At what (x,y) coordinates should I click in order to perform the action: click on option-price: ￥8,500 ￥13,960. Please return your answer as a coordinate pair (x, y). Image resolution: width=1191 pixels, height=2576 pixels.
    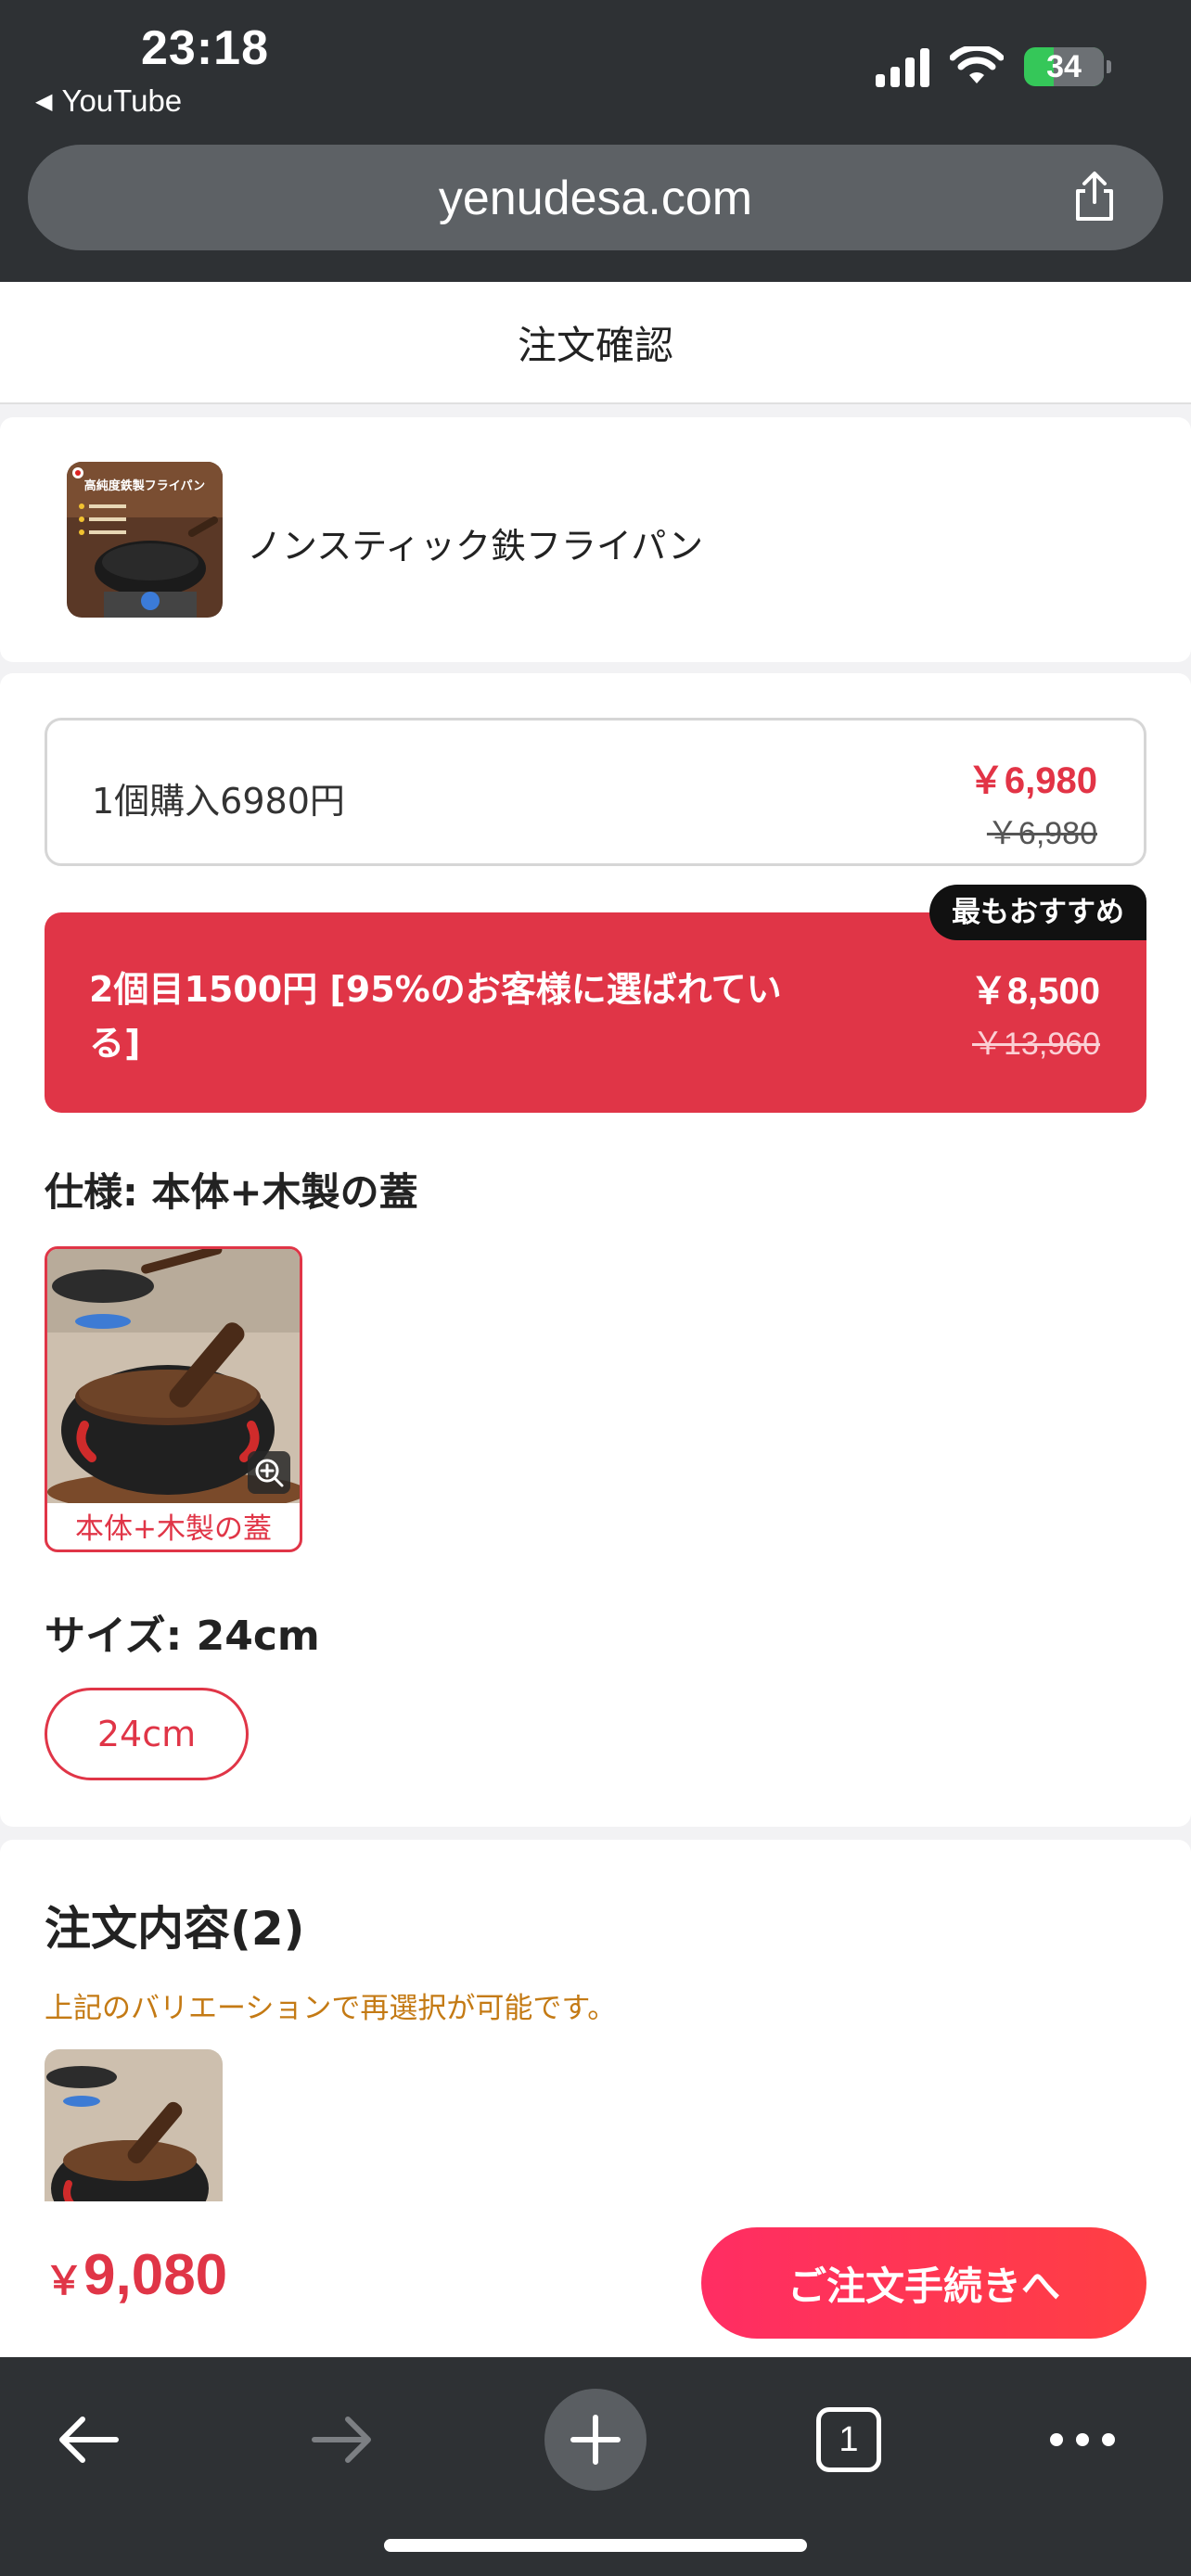
    Looking at the image, I should click on (1035, 1012).